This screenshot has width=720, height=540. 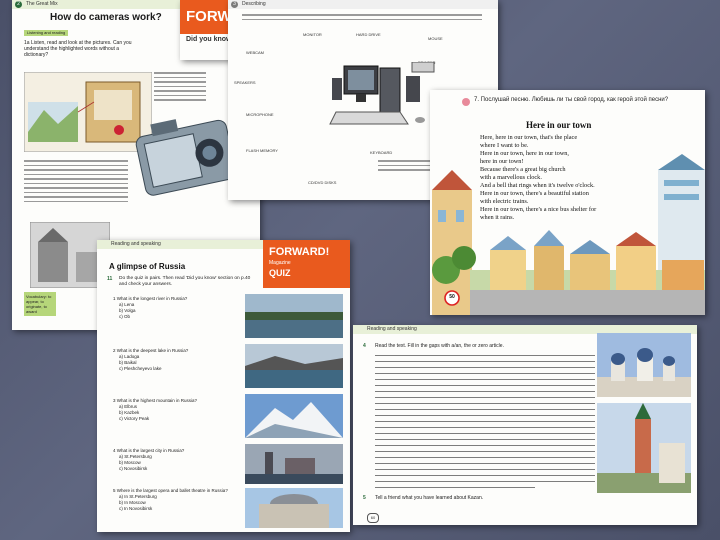 I want to click on photo-opera-theatre, so click(x=294, y=508).